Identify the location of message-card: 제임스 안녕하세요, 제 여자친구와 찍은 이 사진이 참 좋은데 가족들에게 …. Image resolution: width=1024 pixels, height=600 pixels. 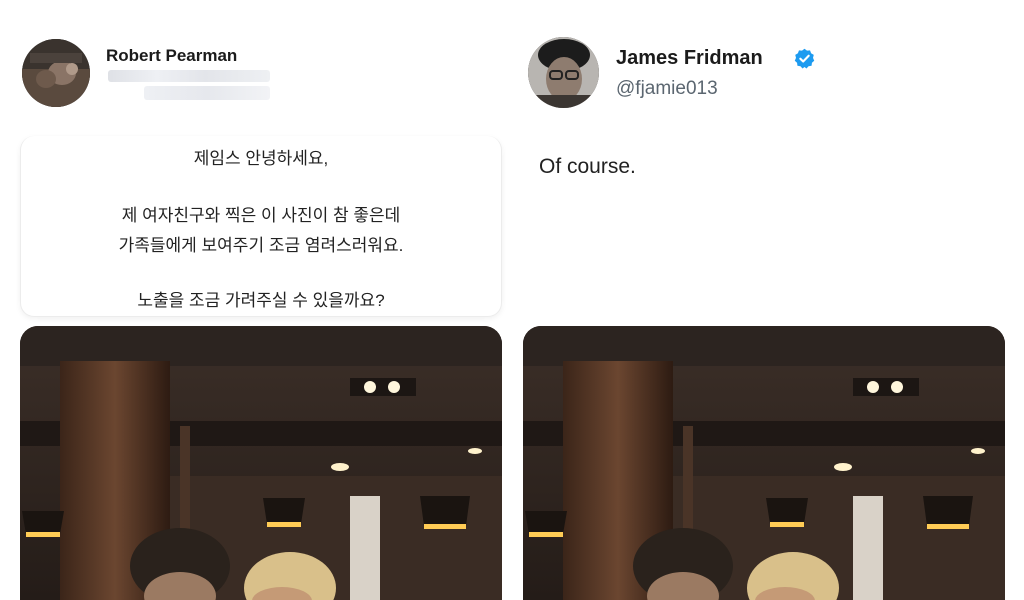
(261, 226).